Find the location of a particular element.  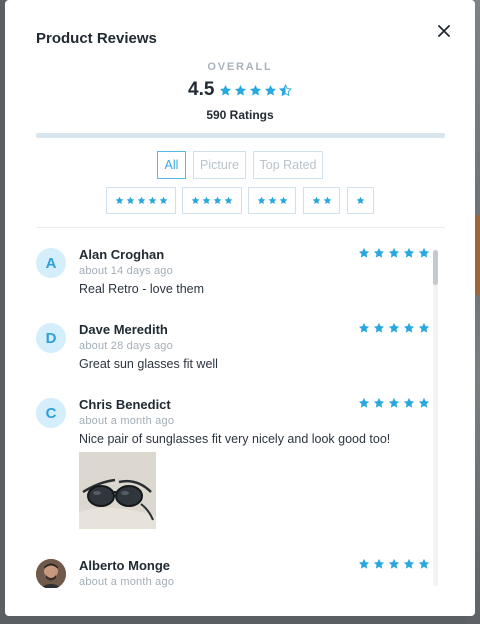

review-date: about 14 days ago is located at coordinates (126, 271).